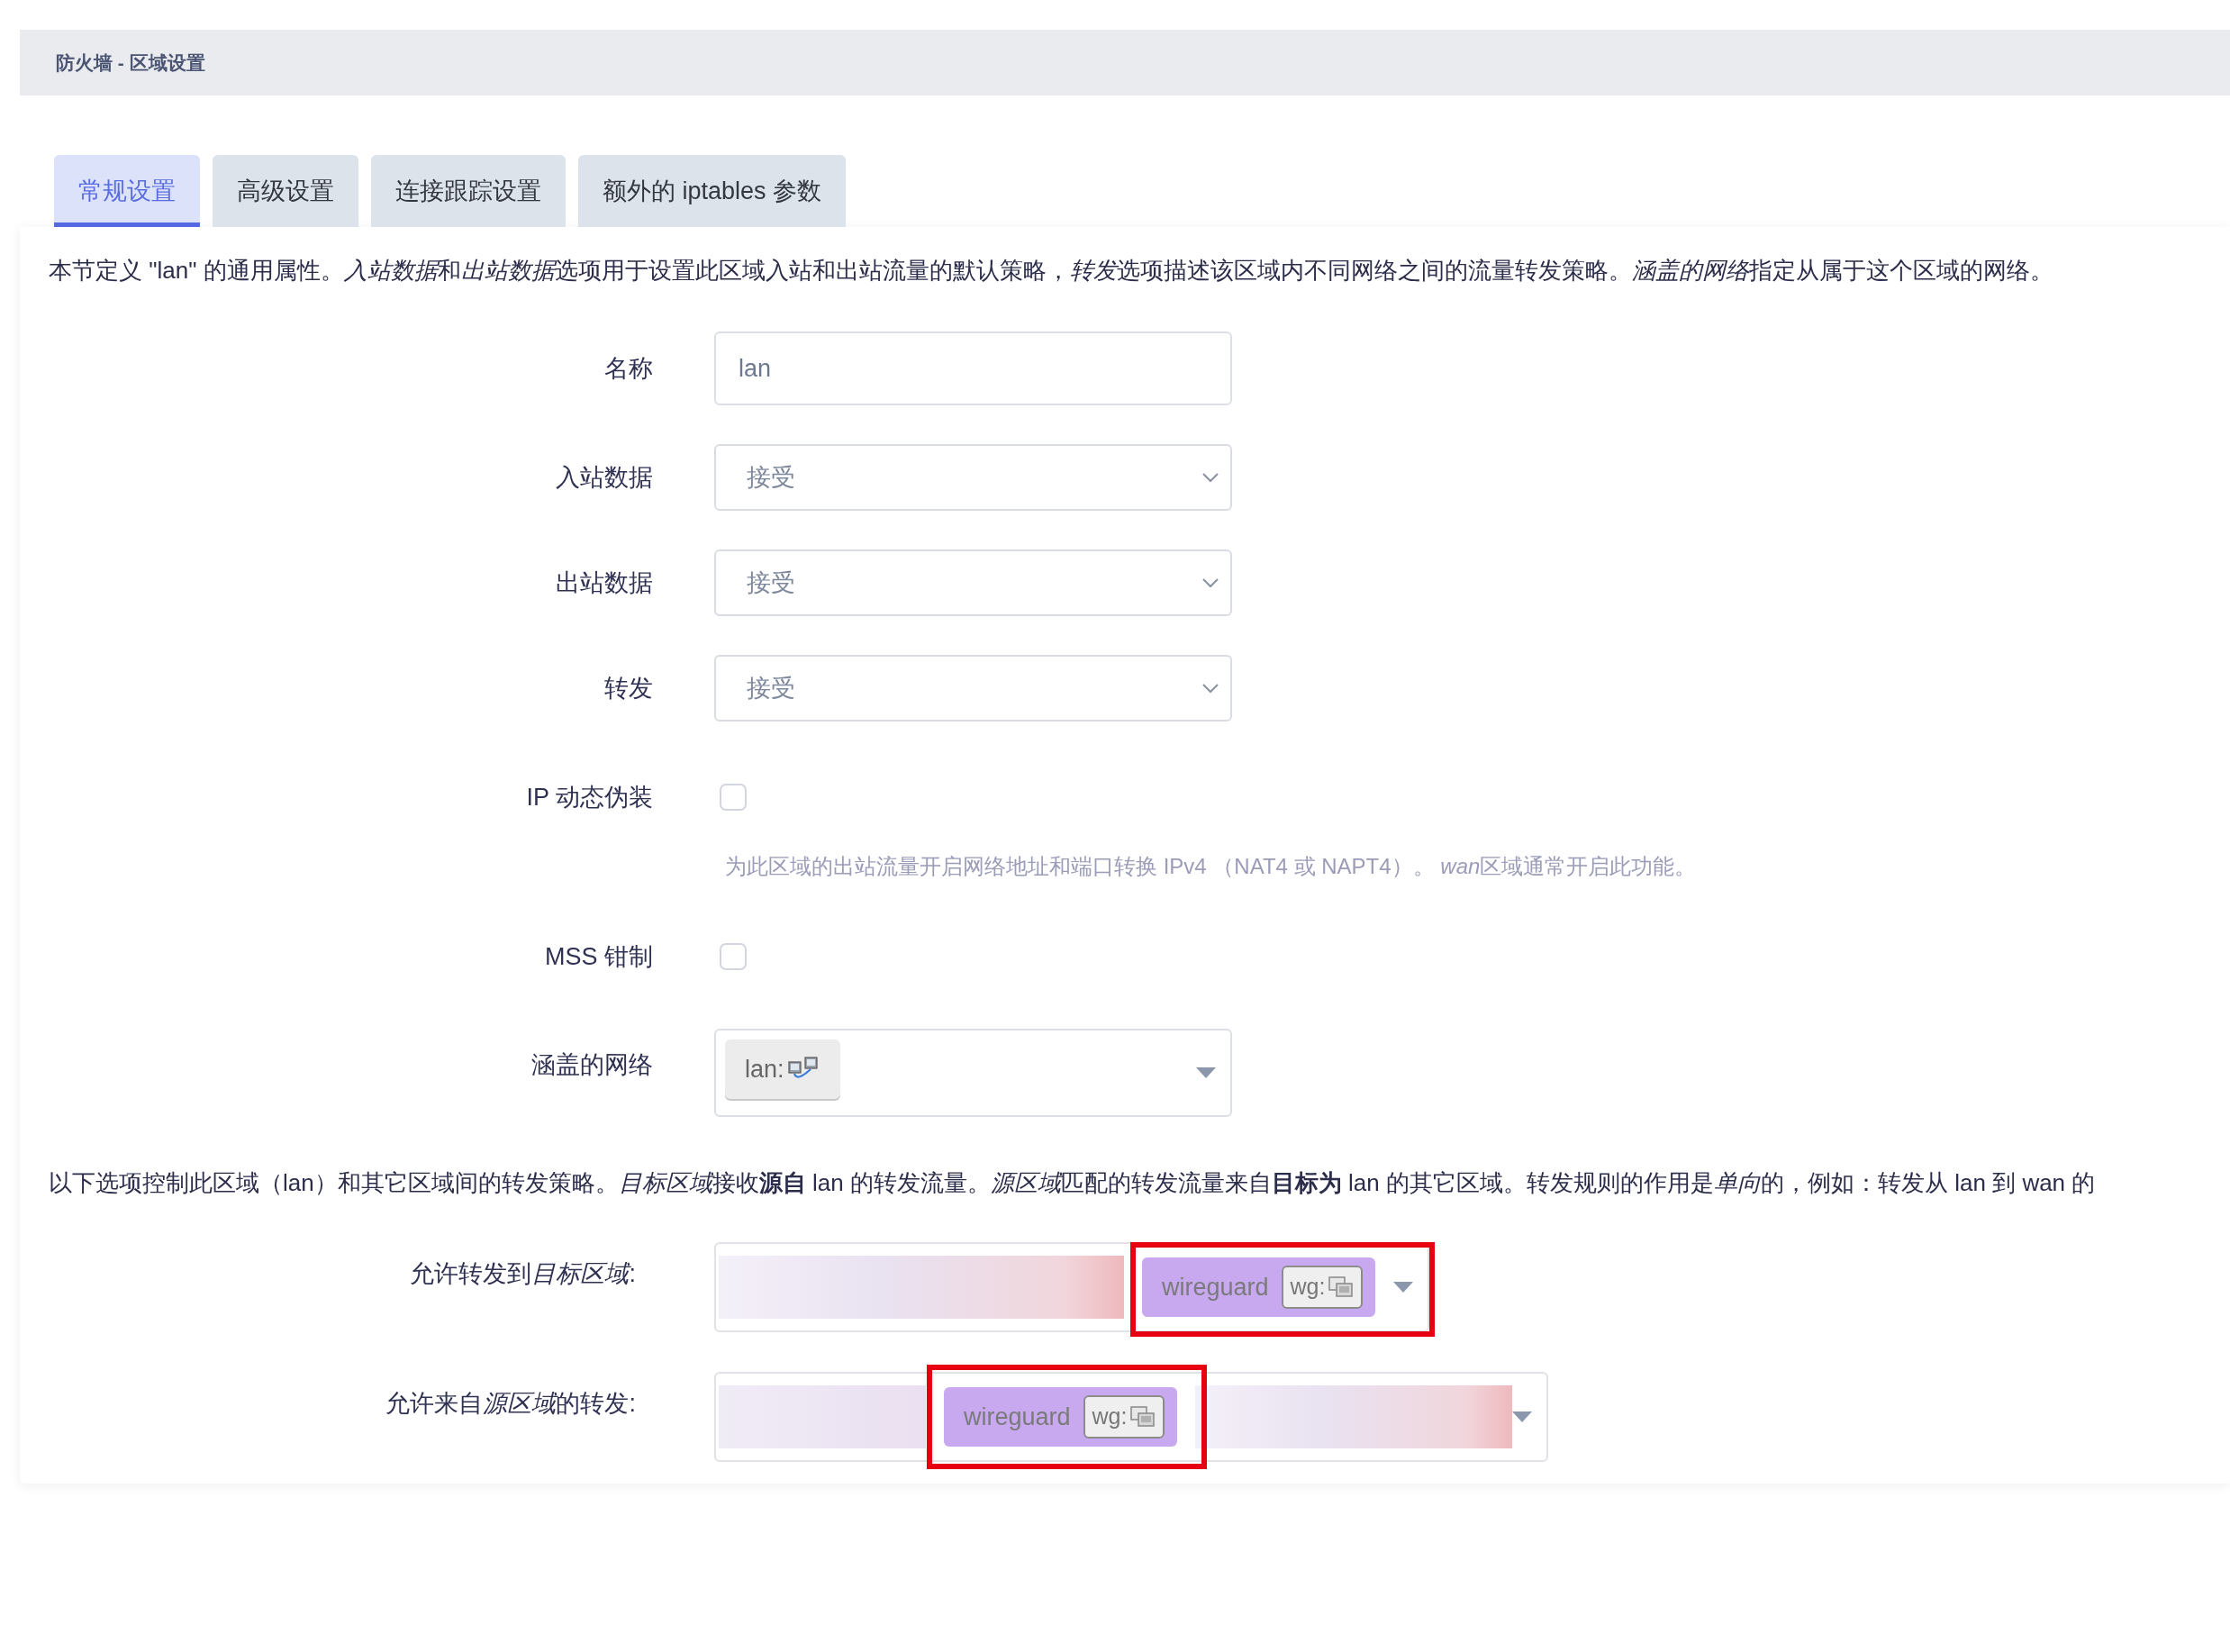 The width and height of the screenshot is (2230, 1652). What do you see at coordinates (510, 1404) in the screenshot?
I see `field-label: 允许来自源区域的转发:` at bounding box center [510, 1404].